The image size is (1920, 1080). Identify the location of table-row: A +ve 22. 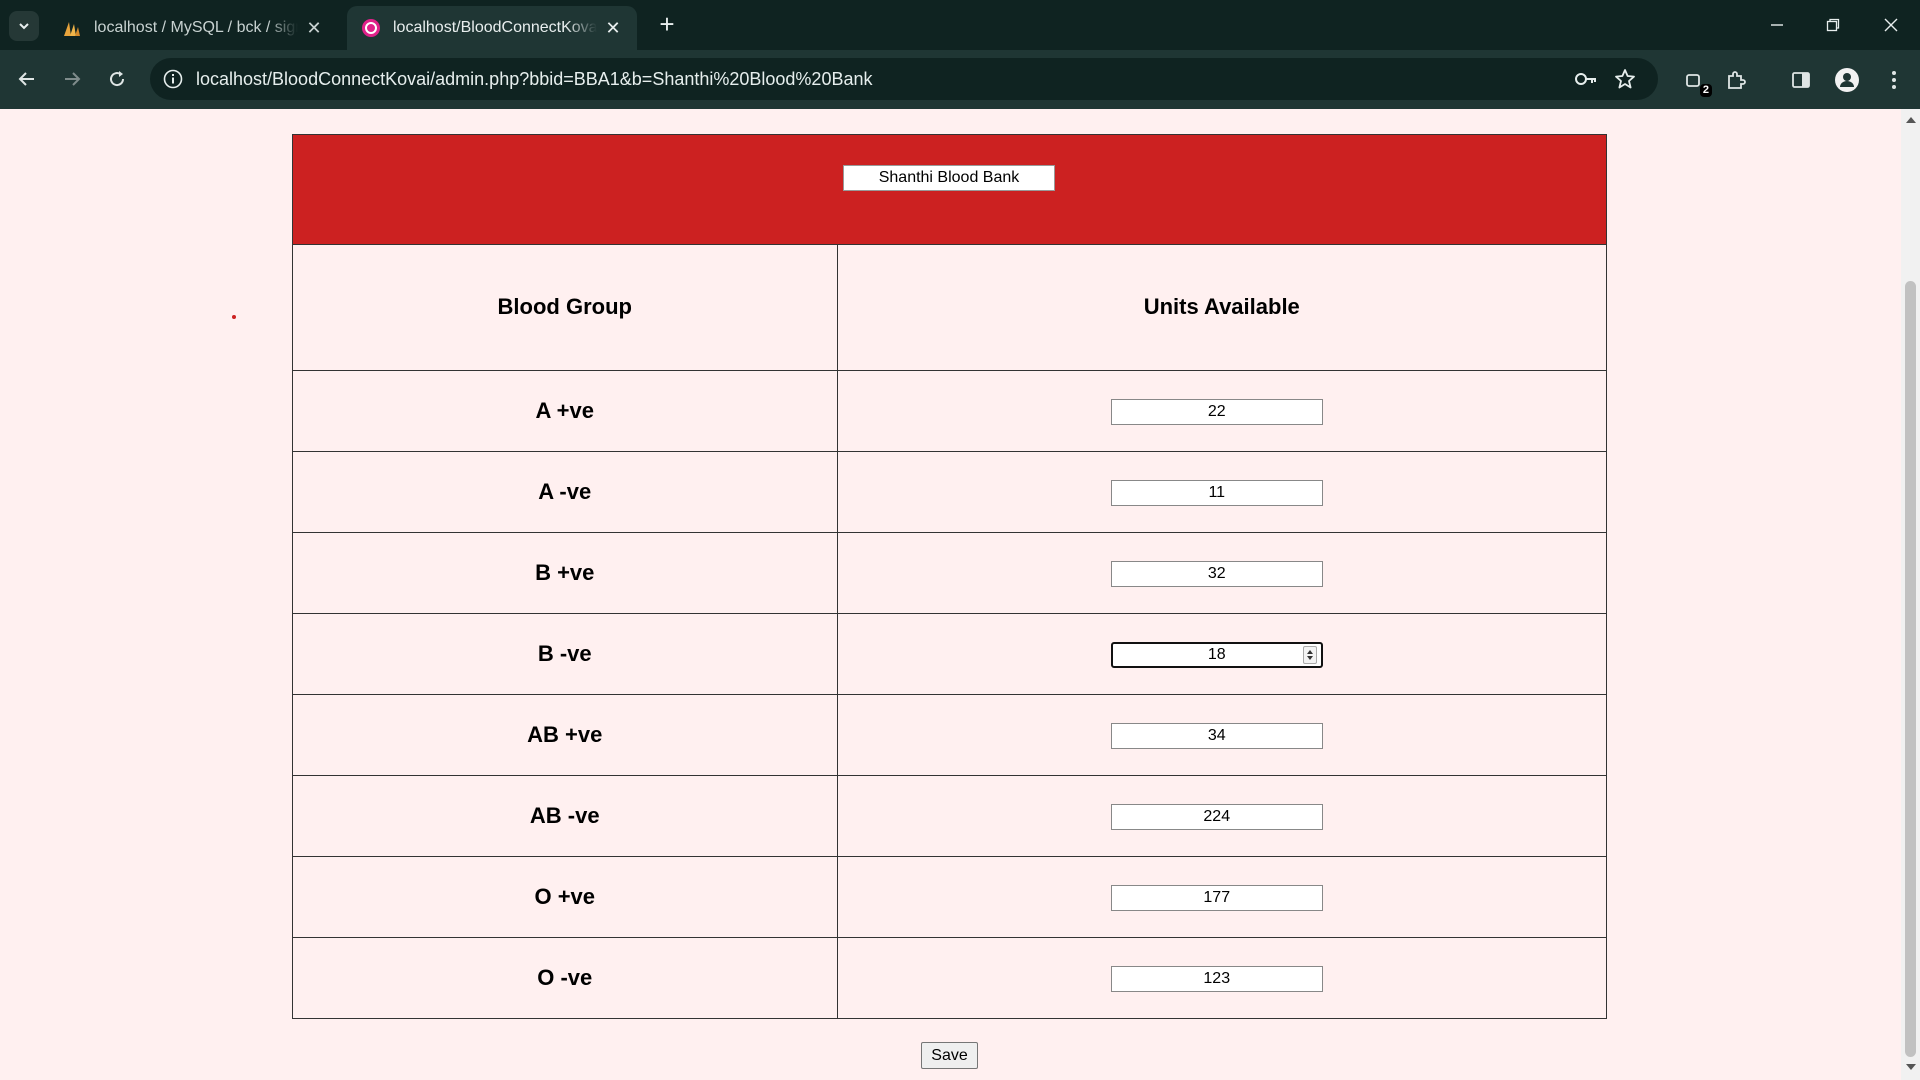
(949, 411).